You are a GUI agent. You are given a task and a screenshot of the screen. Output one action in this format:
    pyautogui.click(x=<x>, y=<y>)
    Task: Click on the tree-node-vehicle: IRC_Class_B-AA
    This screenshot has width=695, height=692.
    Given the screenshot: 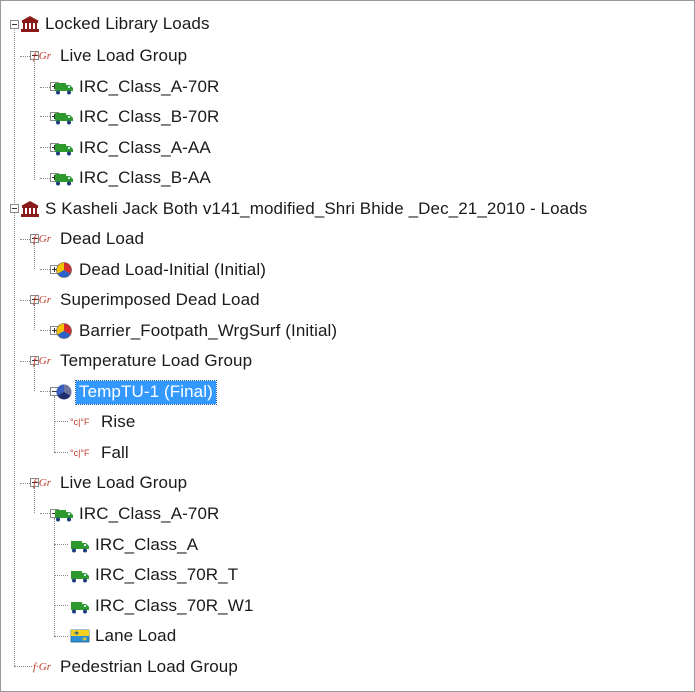 What is the action you would take?
    pyautogui.click(x=134, y=178)
    